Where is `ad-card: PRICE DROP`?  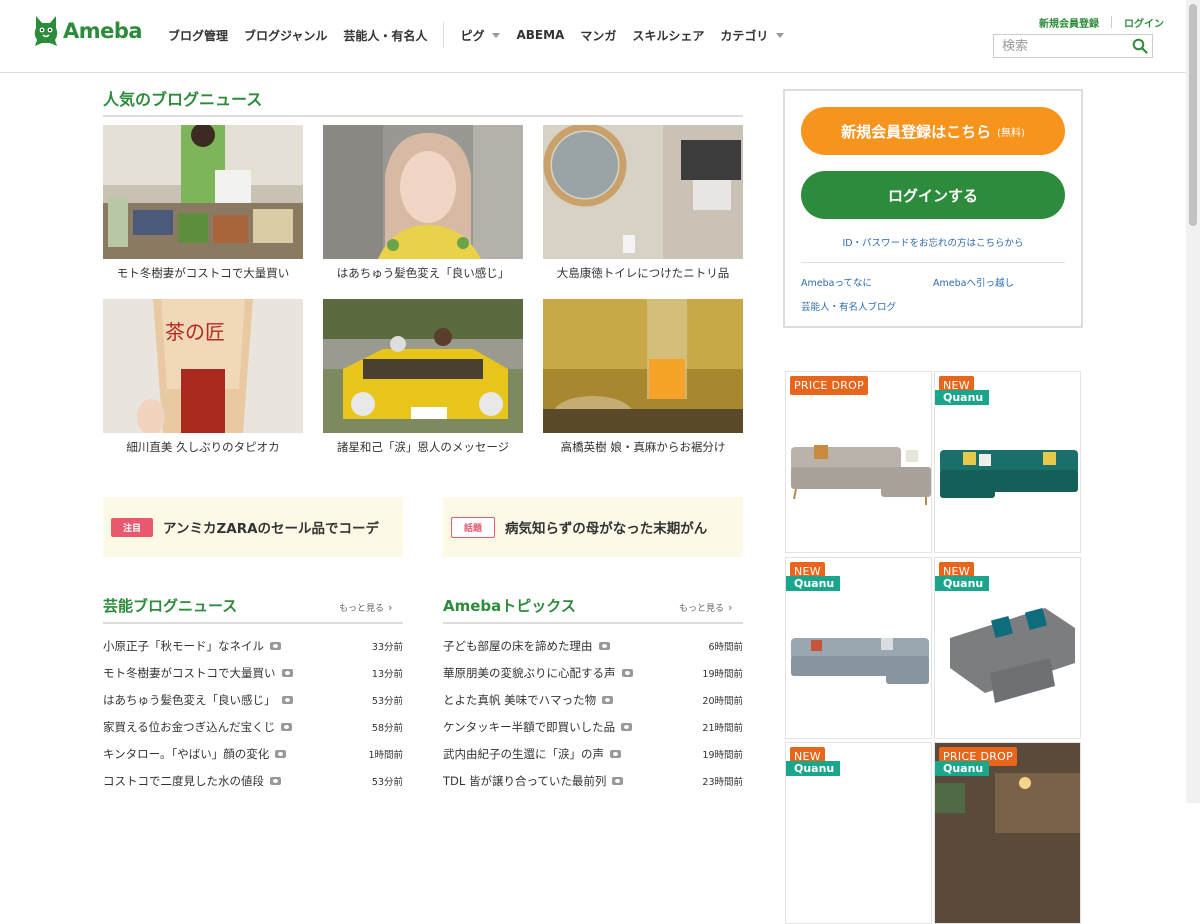
ad-card: PRICE DROP is located at coordinates (858, 462).